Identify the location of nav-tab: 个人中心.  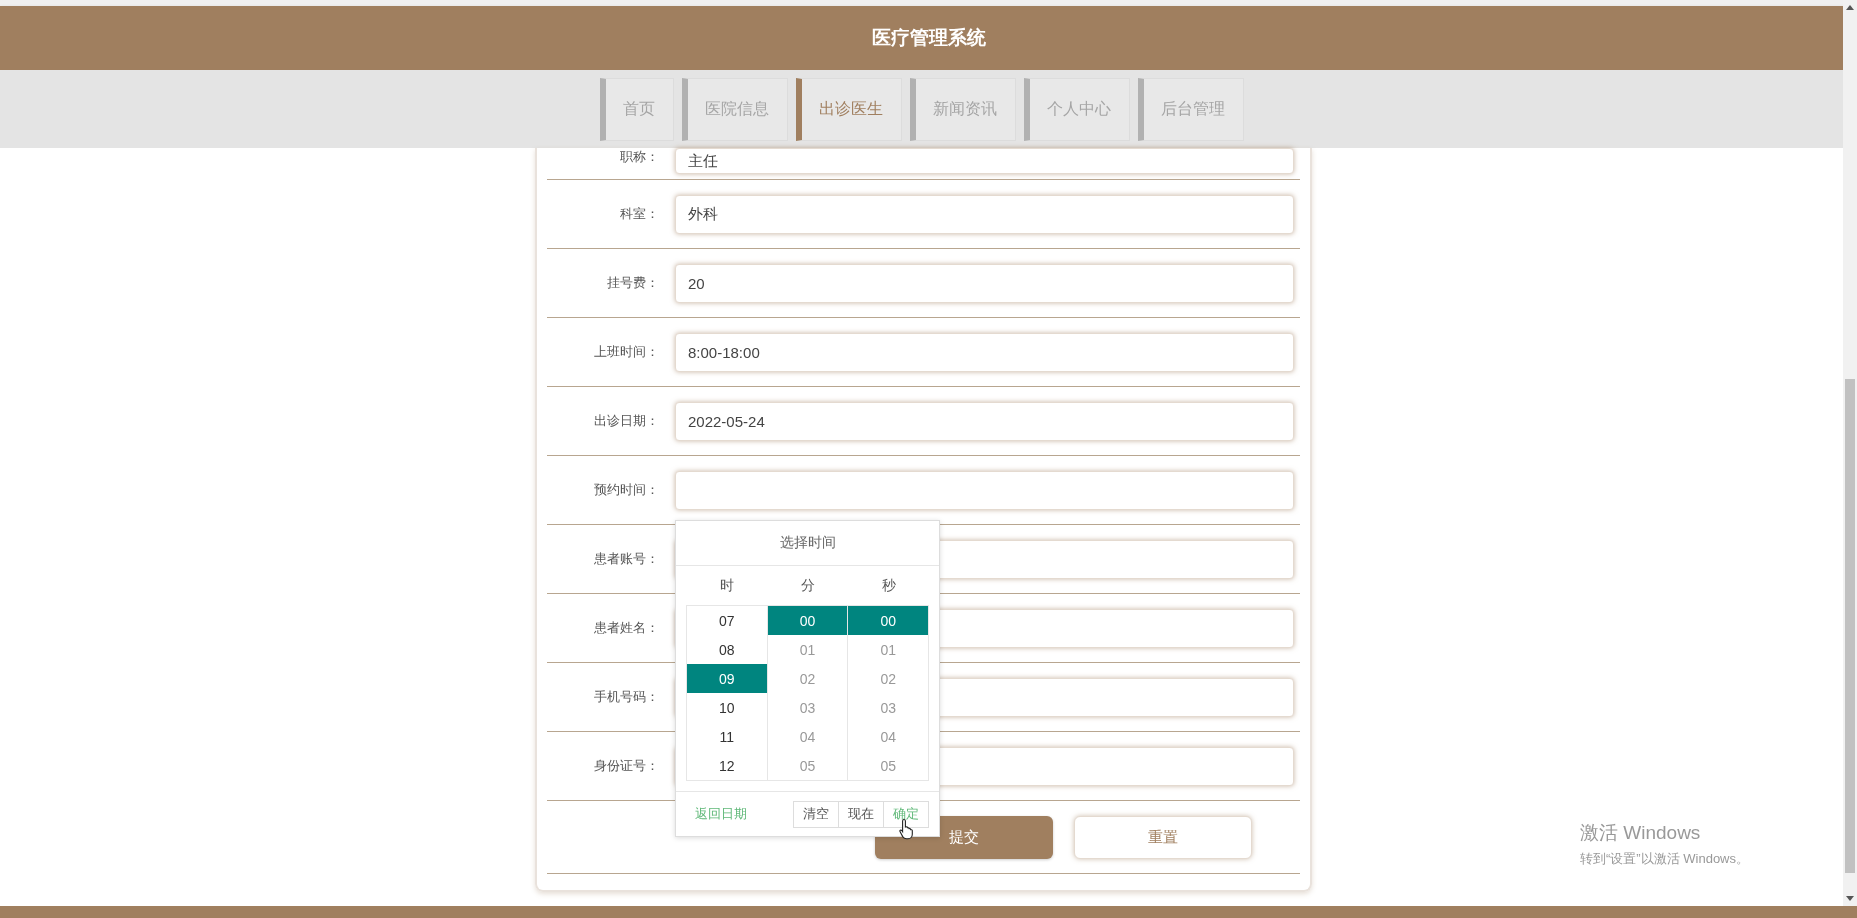
(1076, 109).